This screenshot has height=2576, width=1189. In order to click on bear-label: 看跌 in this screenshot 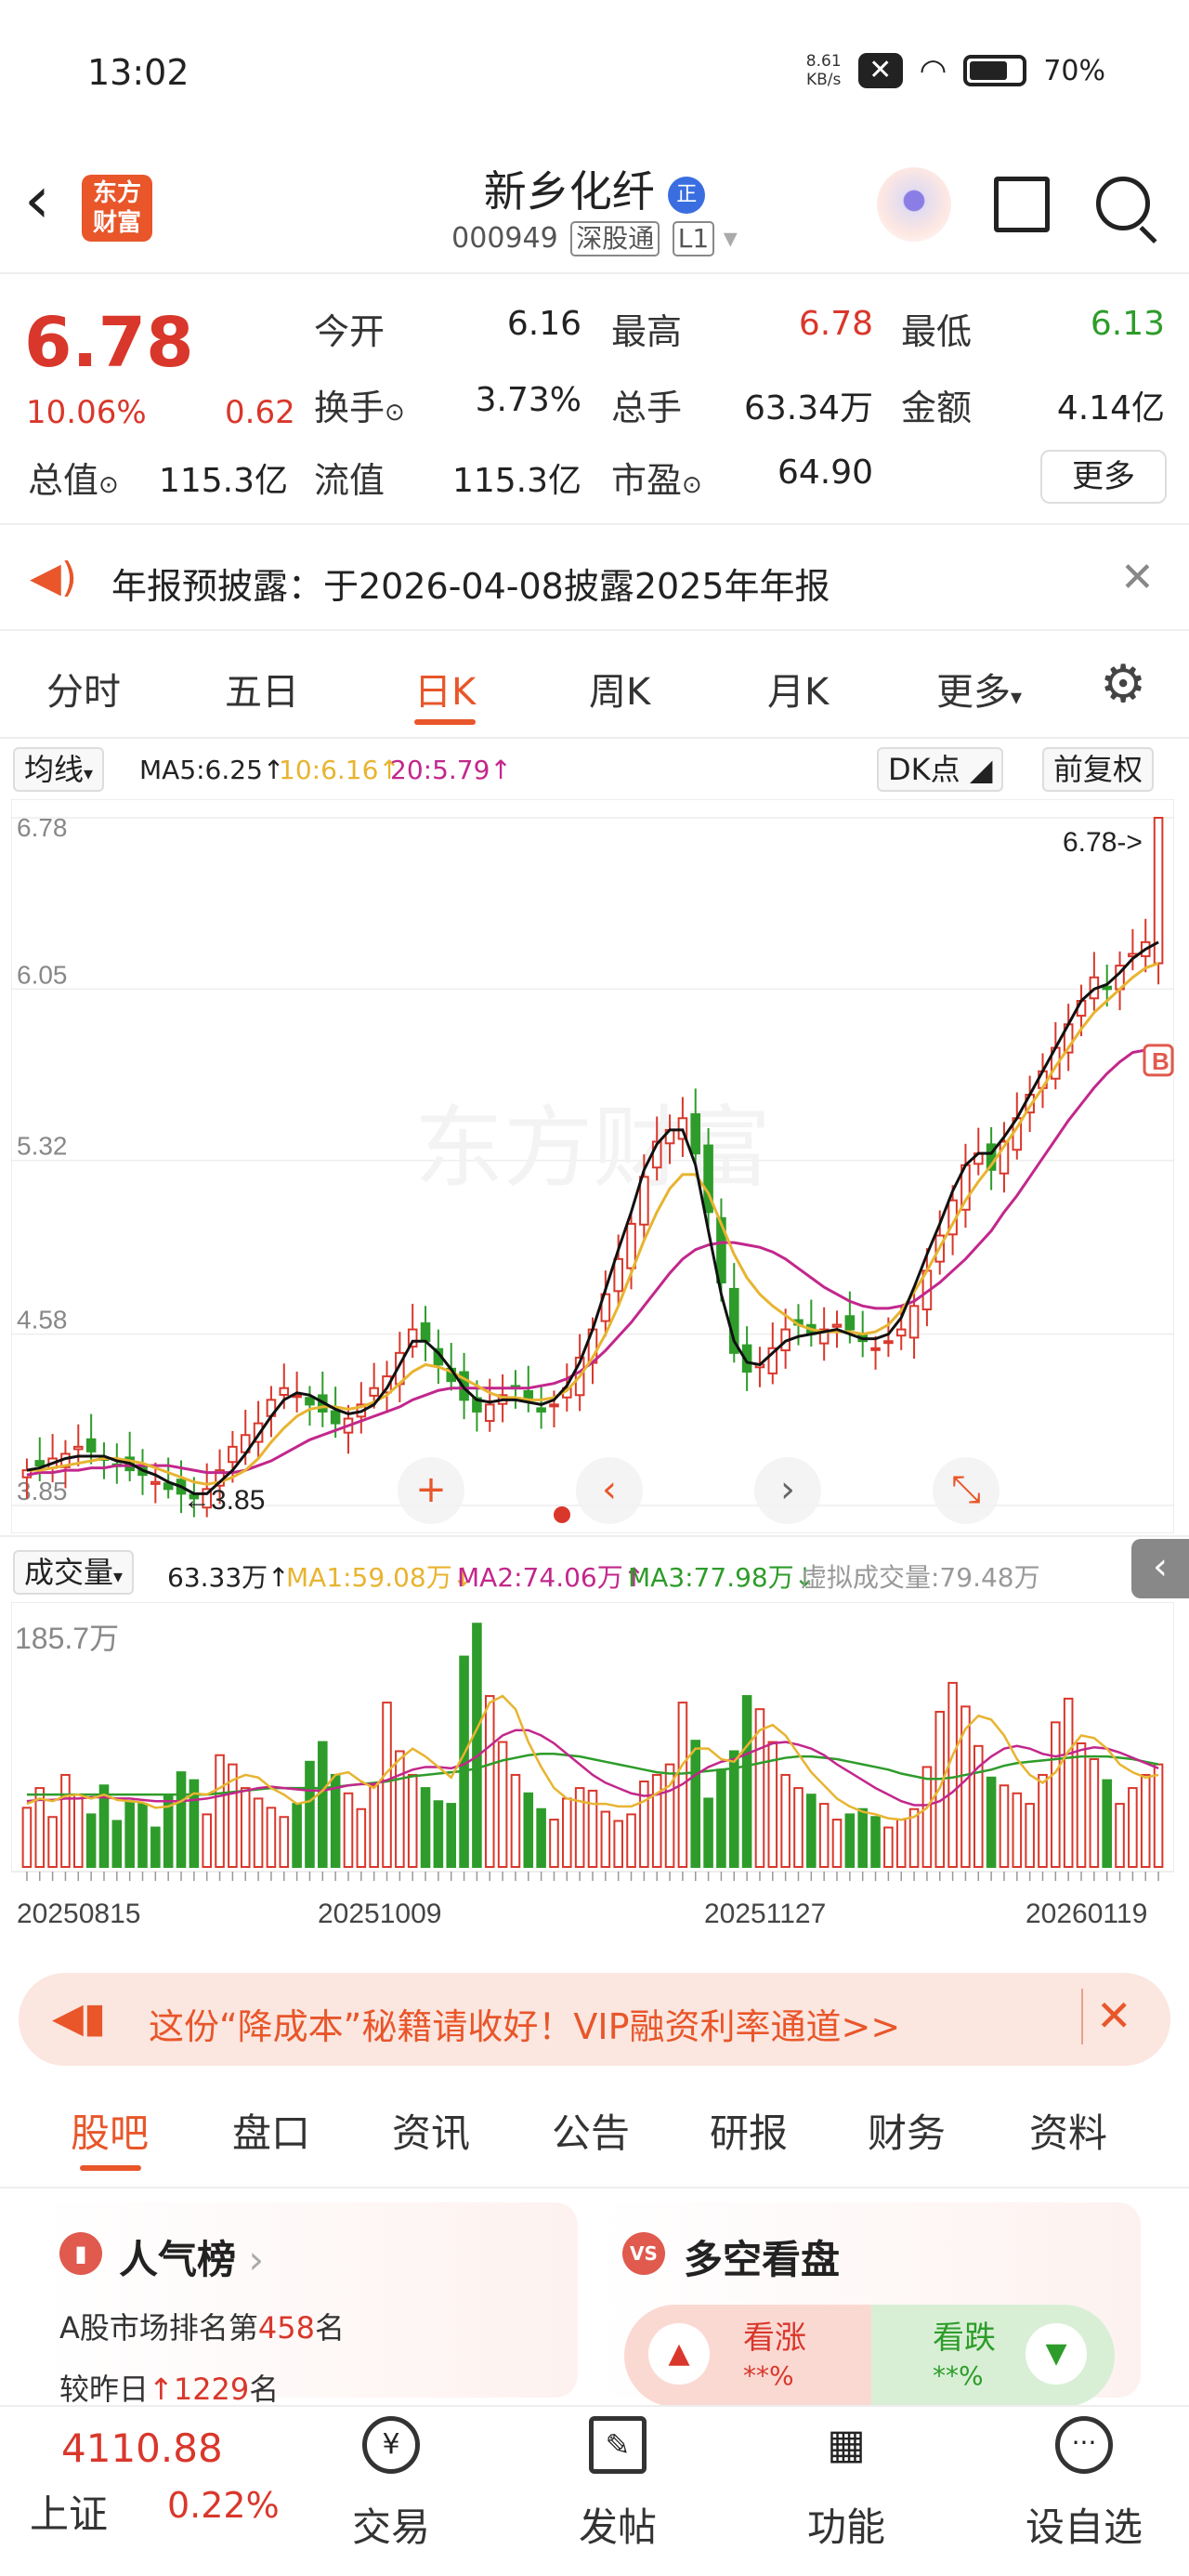, I will do `click(964, 2338)`.